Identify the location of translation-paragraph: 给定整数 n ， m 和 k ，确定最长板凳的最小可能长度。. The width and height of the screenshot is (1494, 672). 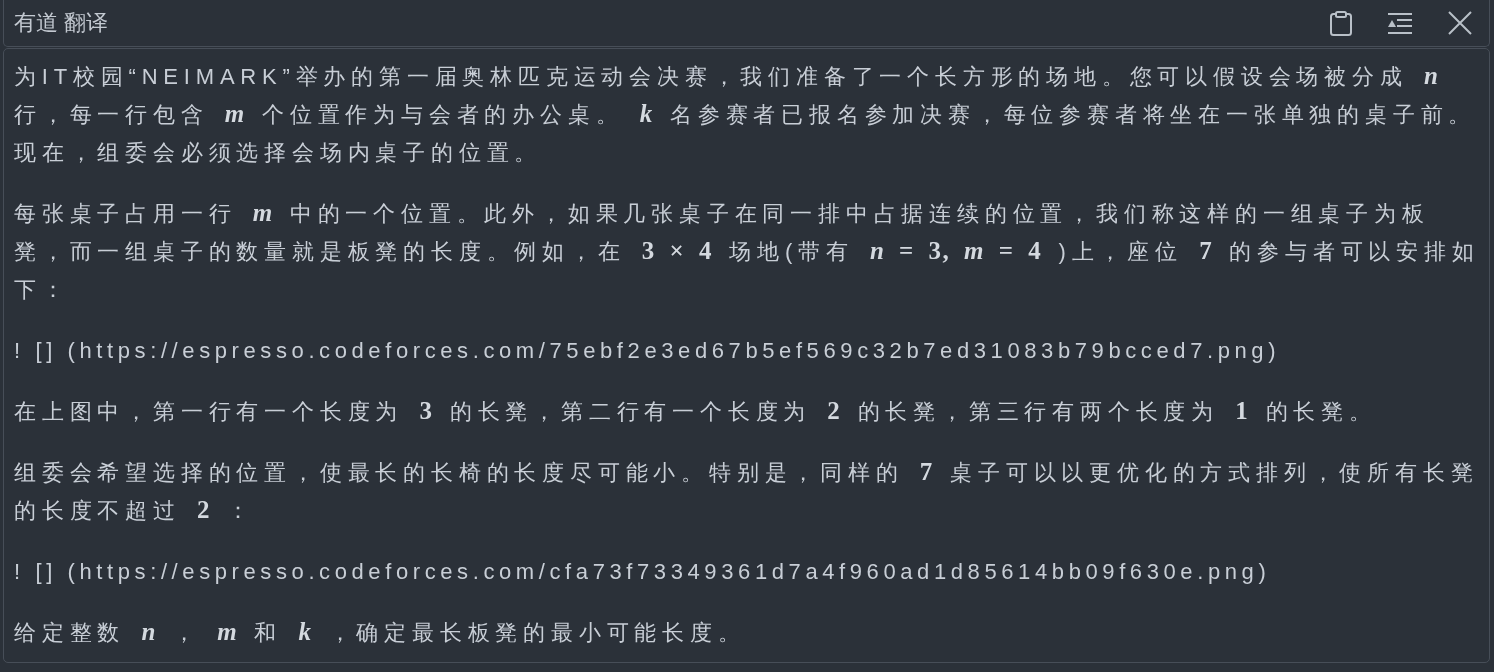
(380, 632).